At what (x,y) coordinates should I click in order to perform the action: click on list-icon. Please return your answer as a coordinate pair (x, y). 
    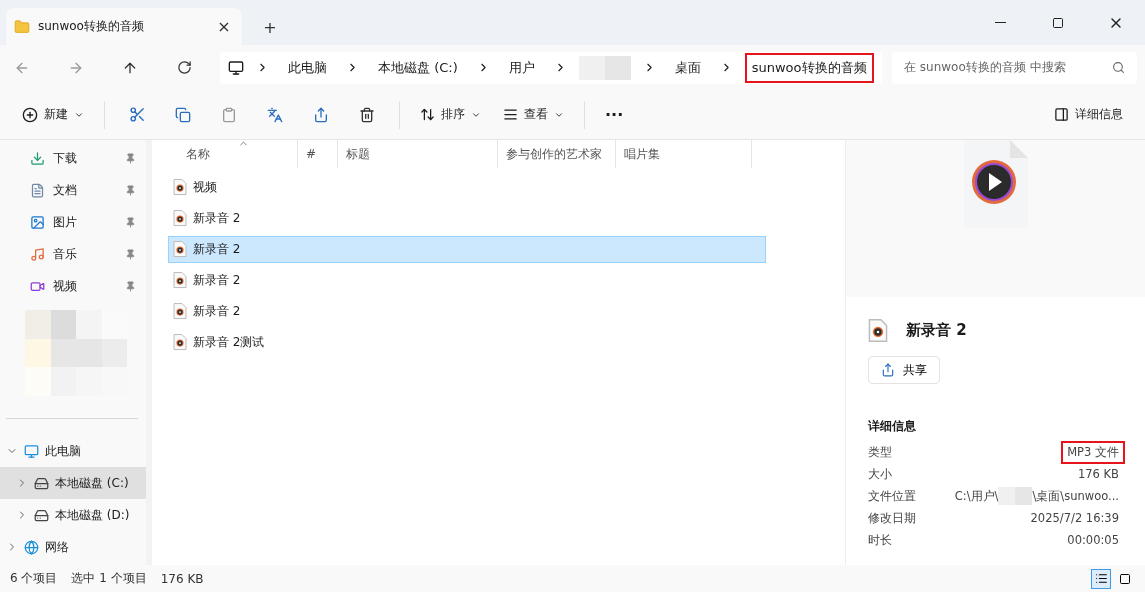
    Looking at the image, I should click on (1101, 578).